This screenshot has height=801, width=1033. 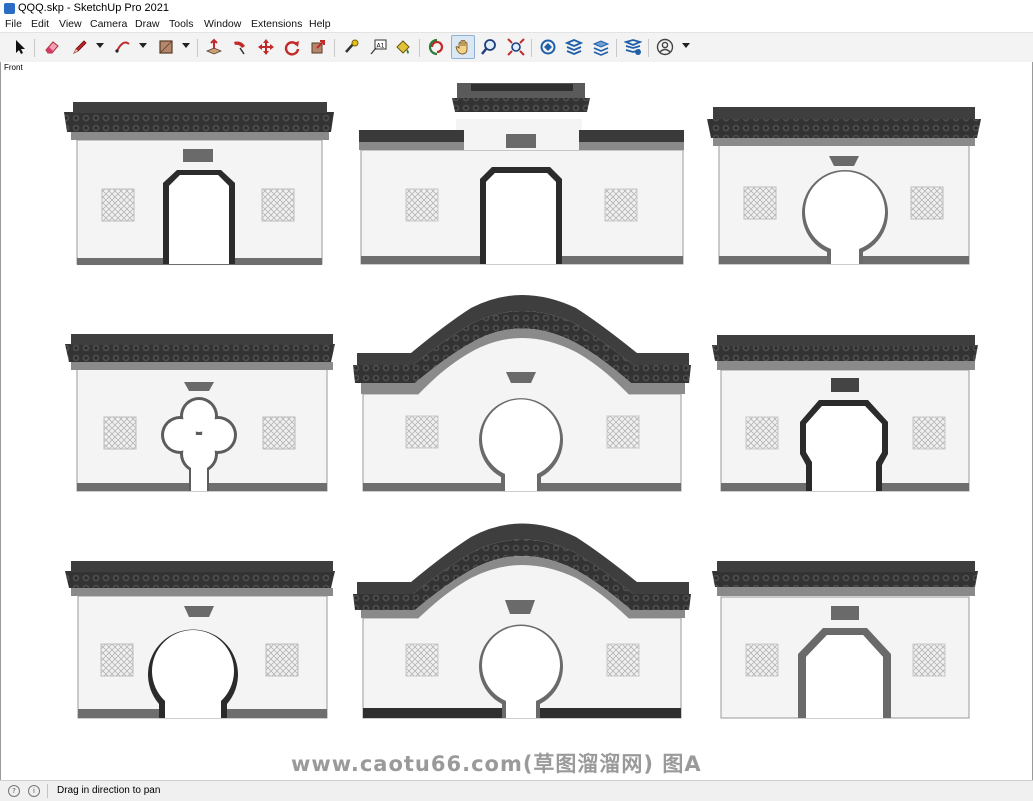 I want to click on warehouse-icon, so click(x=548, y=47).